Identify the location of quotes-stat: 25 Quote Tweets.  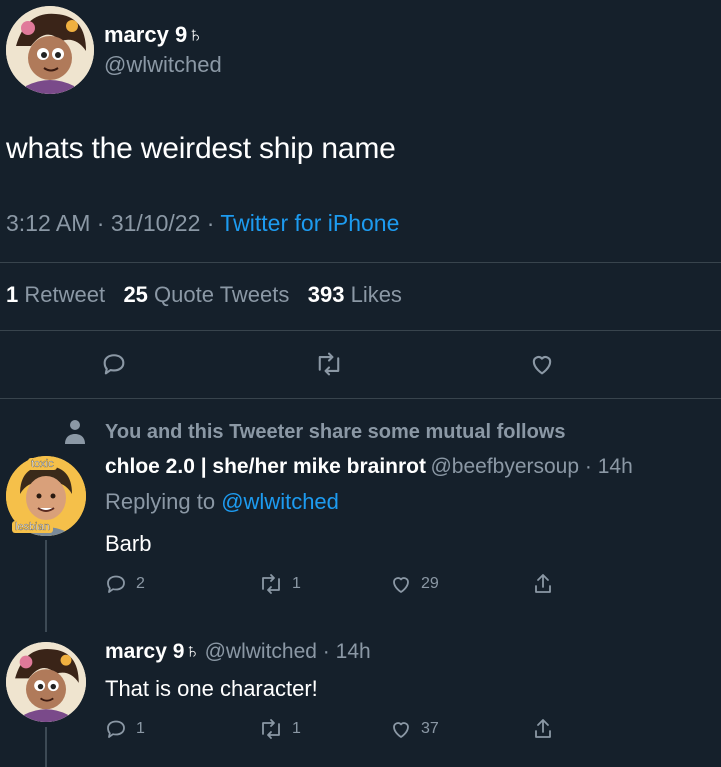
(206, 294).